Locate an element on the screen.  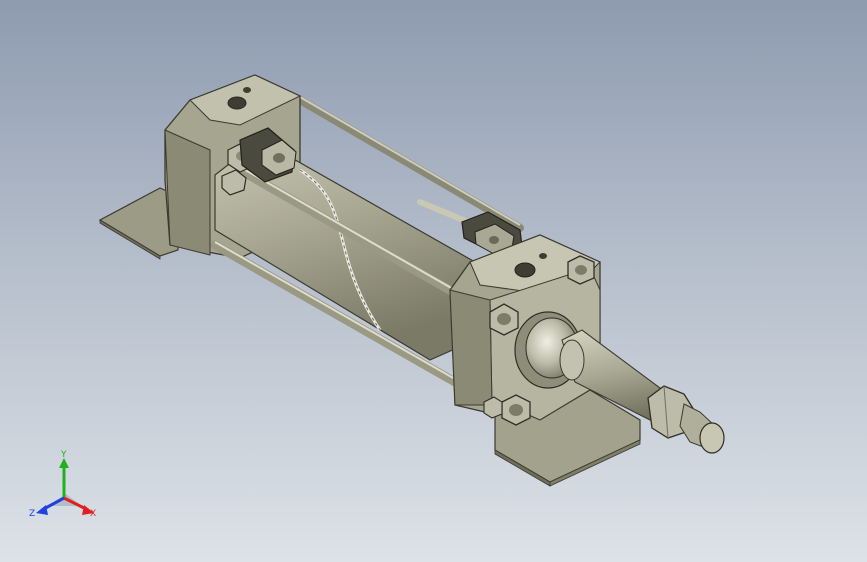
coordinate-triad: Y X Z is located at coordinates (66, 486).